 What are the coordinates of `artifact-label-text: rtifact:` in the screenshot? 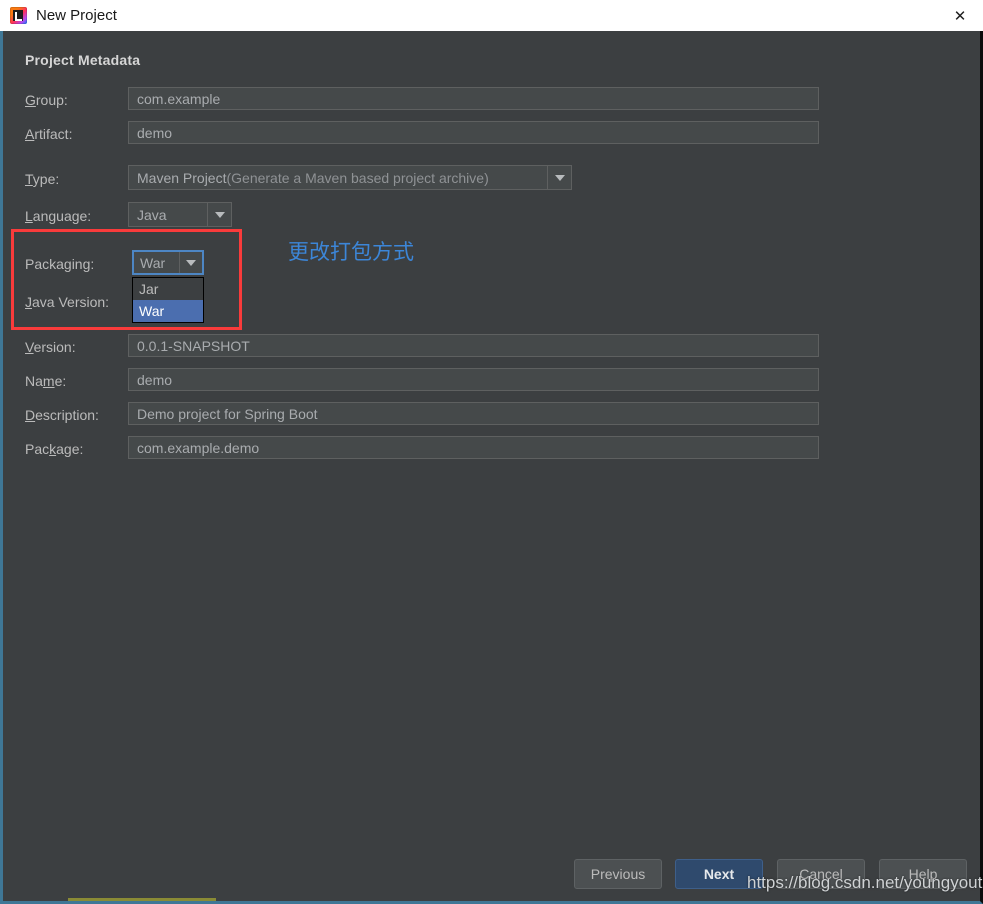 It's located at (53, 134).